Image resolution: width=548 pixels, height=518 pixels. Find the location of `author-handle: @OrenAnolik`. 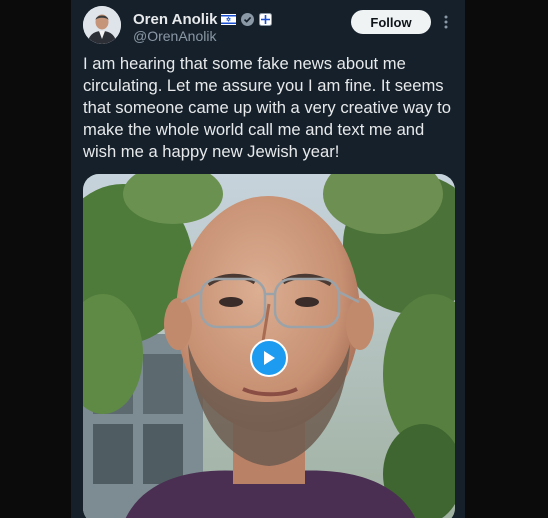

author-handle: @OrenAnolik is located at coordinates (174, 36).